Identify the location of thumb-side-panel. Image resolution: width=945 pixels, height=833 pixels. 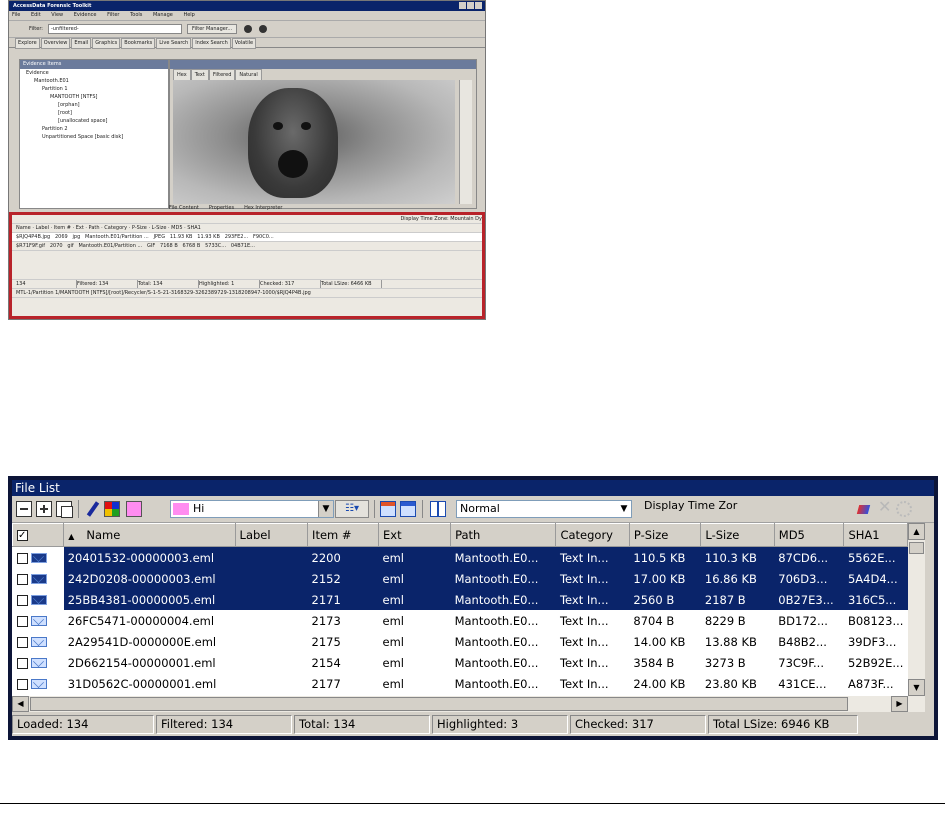
(465, 142).